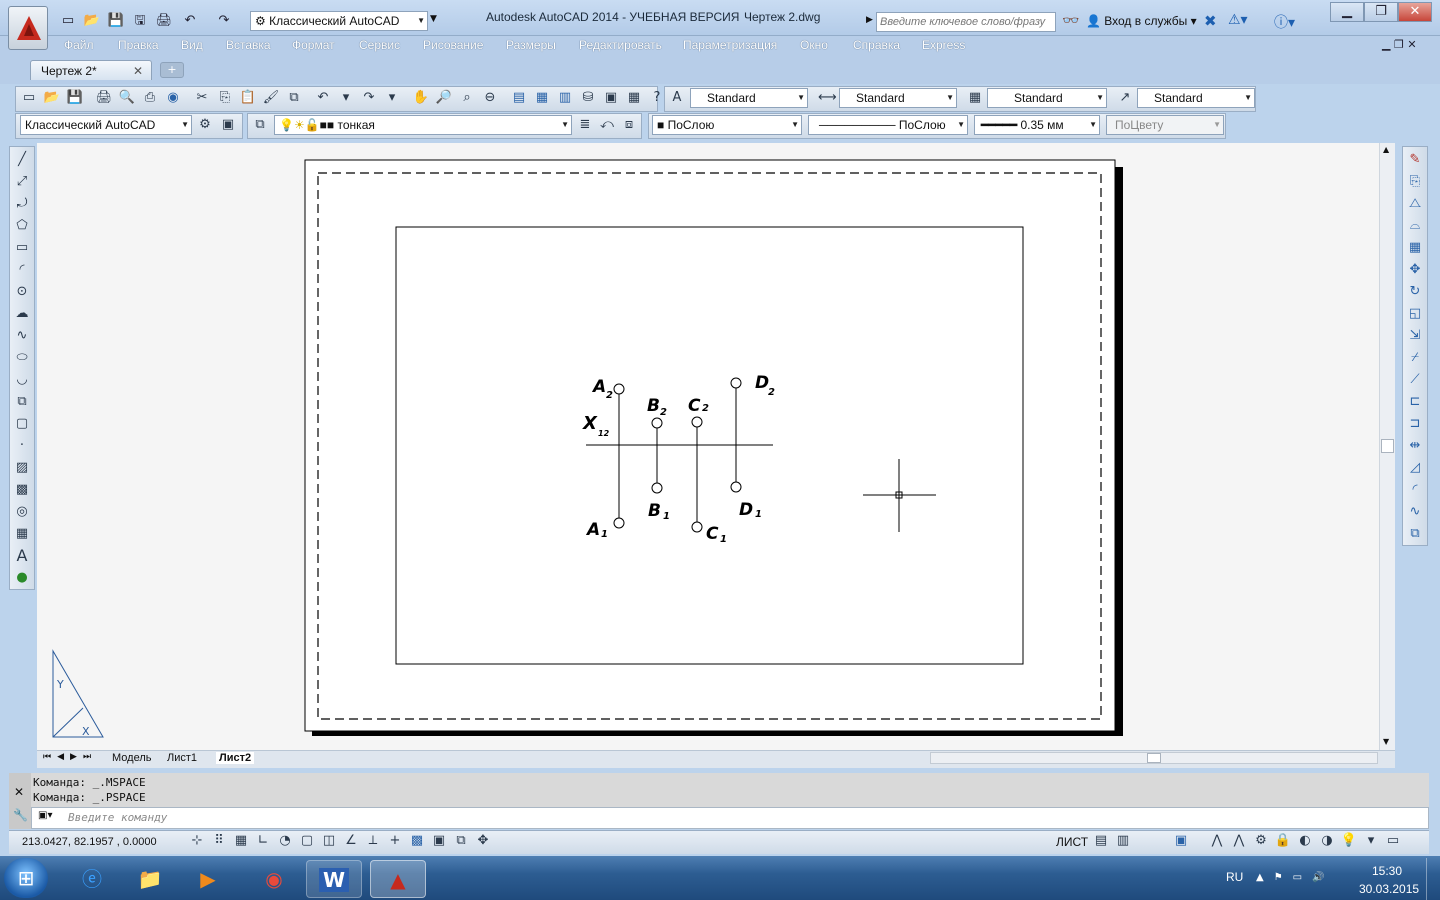 The height and width of the screenshot is (900, 1440). I want to click on quick-properties-icon: ⧉, so click(461, 841).